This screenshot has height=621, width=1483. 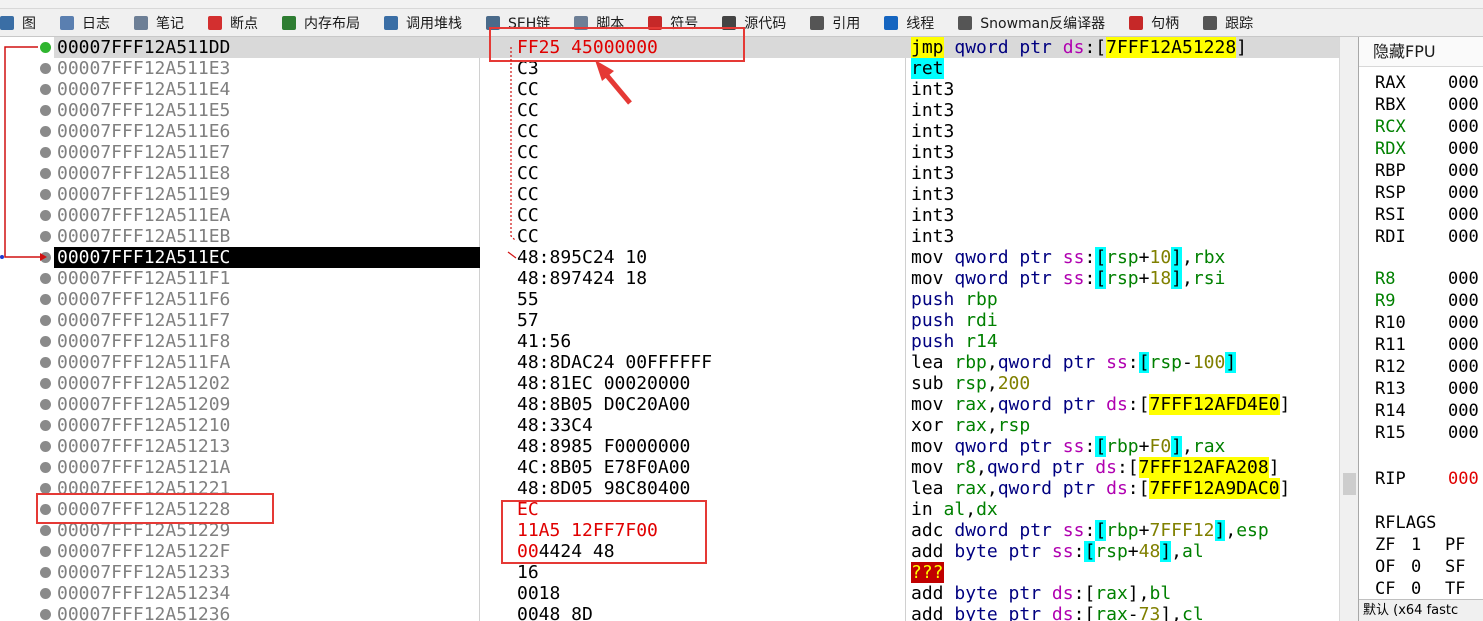 I want to click on address-row: 00007FFF12A51229, so click(x=240, y=530).